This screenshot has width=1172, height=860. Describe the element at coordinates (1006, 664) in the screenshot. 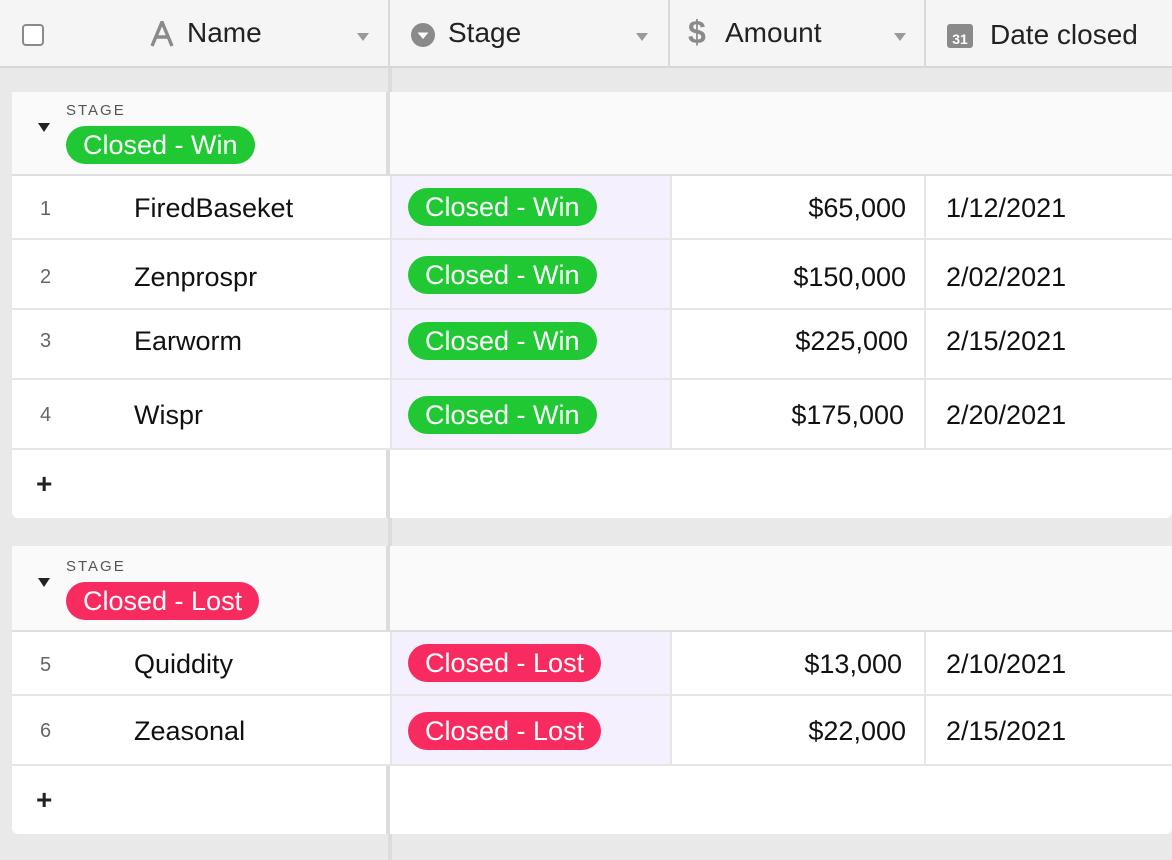

I see `row-date: 2/10/2021` at that location.